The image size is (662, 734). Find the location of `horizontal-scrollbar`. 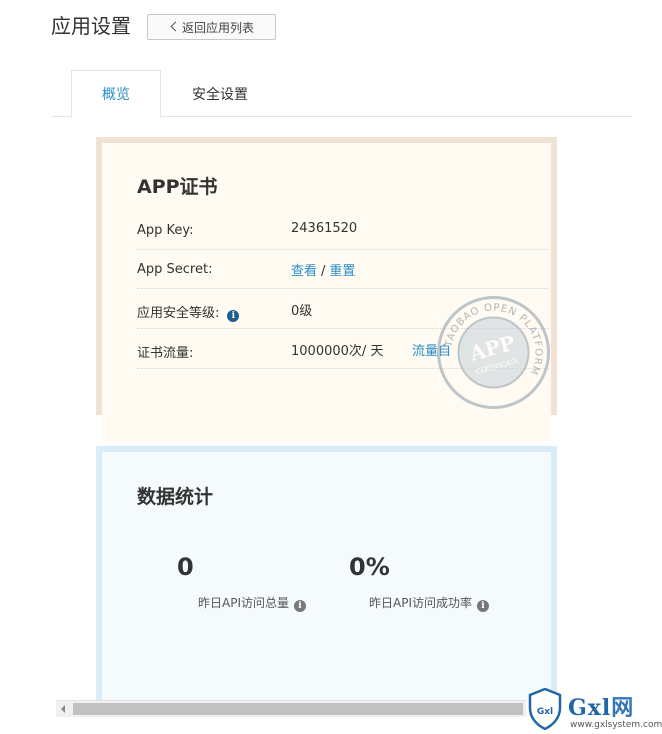

horizontal-scrollbar is located at coordinates (291, 708).